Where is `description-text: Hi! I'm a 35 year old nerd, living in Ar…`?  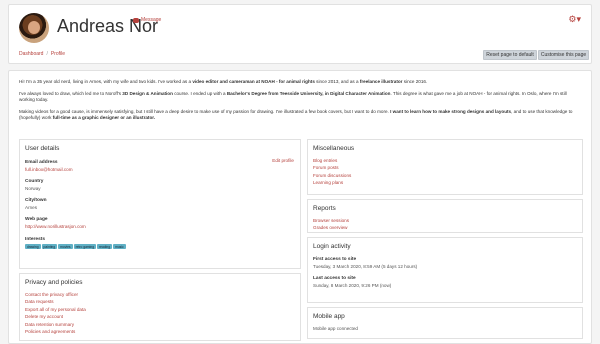
description-text: Hi! I'm a 35 year old nerd, living in Ar… is located at coordinates (106, 81).